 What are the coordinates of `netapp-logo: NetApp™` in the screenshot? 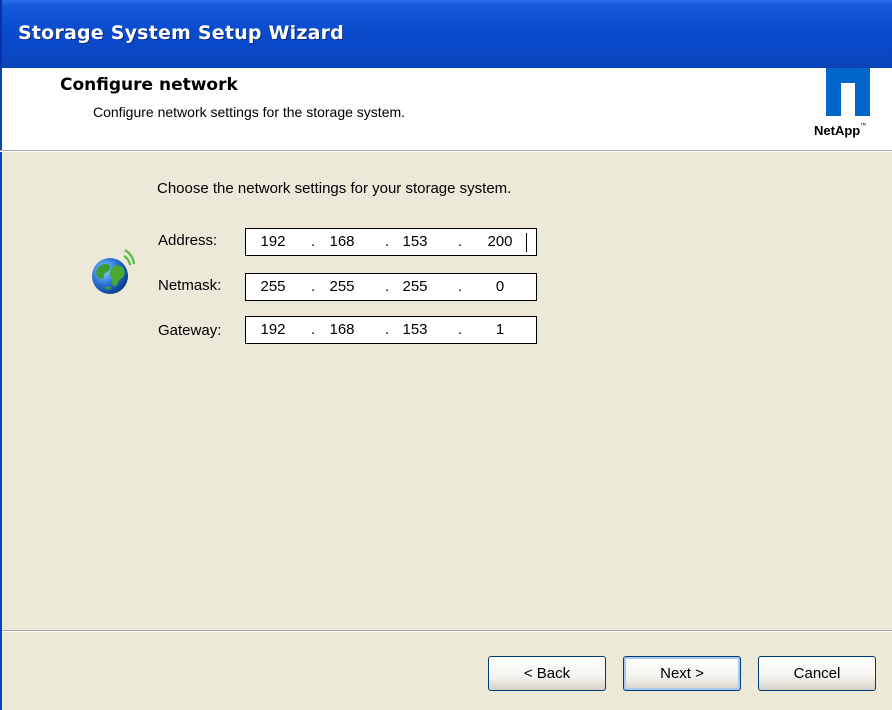 It's located at (842, 105).